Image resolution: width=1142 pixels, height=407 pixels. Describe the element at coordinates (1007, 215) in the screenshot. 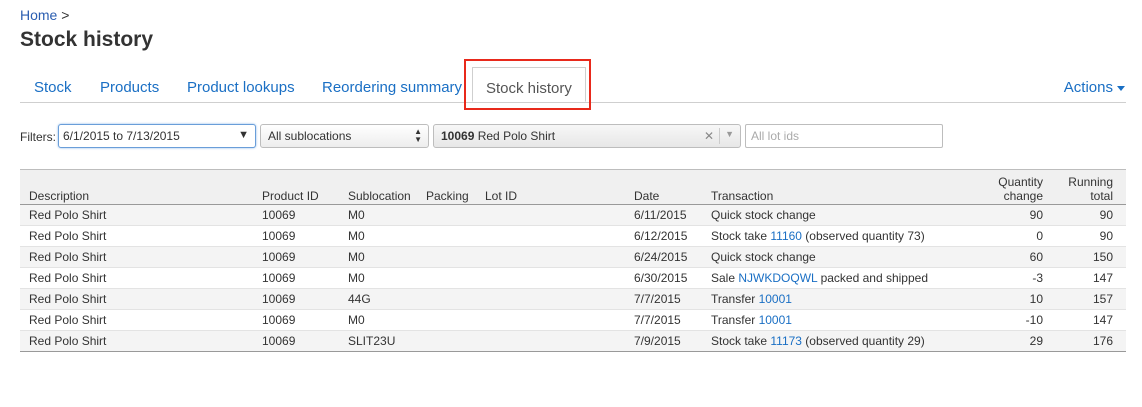

I see `cell-quantity-change: 90` at that location.